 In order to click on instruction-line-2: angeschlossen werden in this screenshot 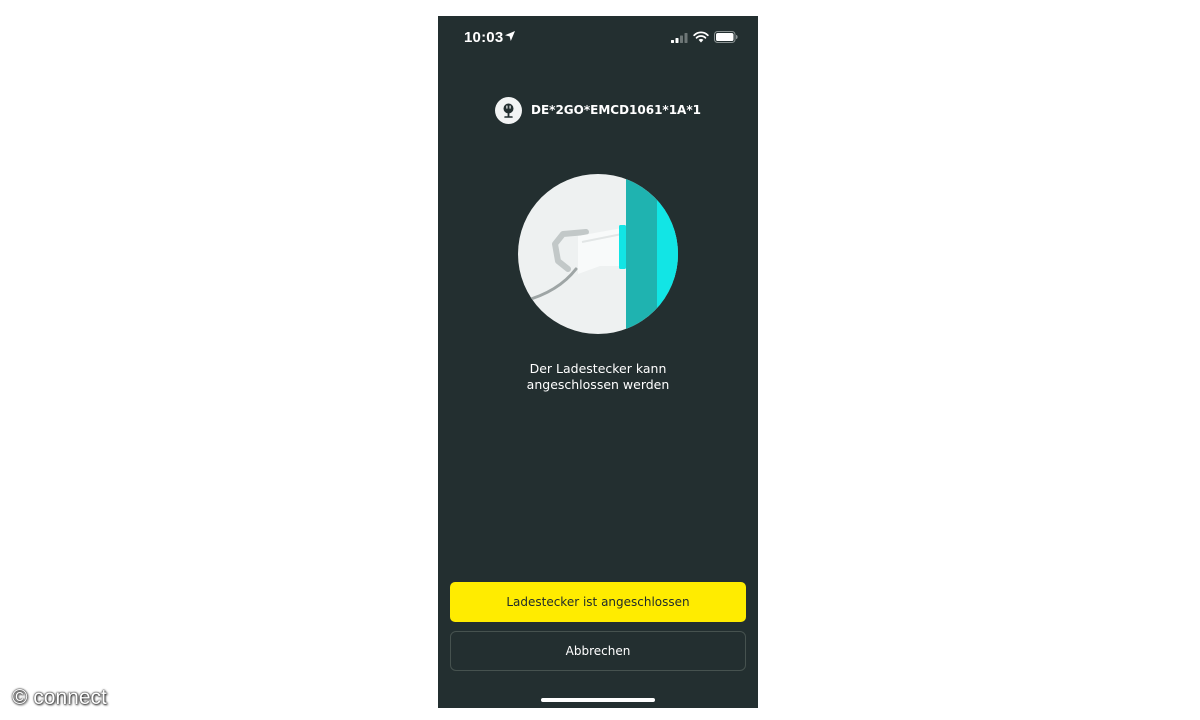, I will do `click(598, 384)`.